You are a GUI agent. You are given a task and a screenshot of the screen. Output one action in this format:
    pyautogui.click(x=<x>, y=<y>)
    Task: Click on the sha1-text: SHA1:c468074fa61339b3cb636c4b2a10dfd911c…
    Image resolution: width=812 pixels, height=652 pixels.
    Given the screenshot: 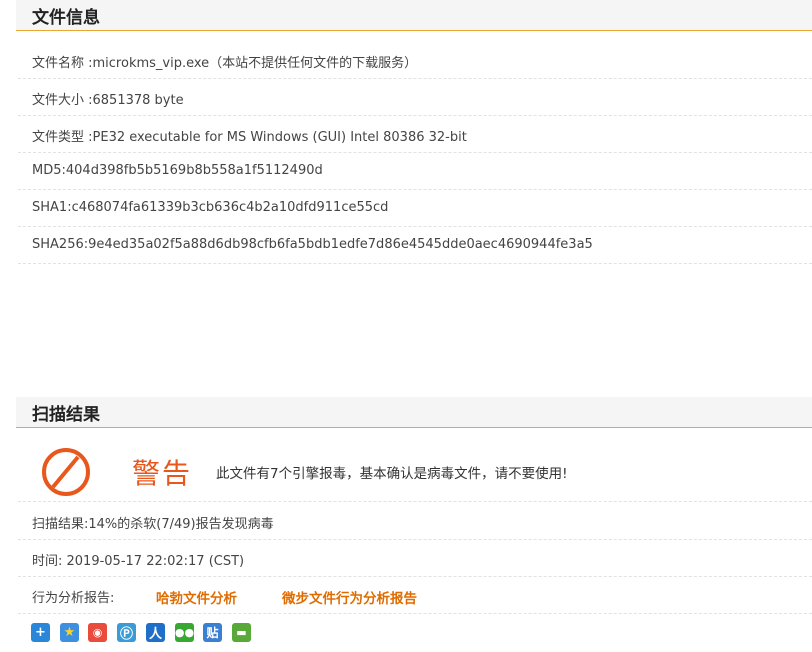 What is the action you would take?
    pyautogui.click(x=210, y=207)
    